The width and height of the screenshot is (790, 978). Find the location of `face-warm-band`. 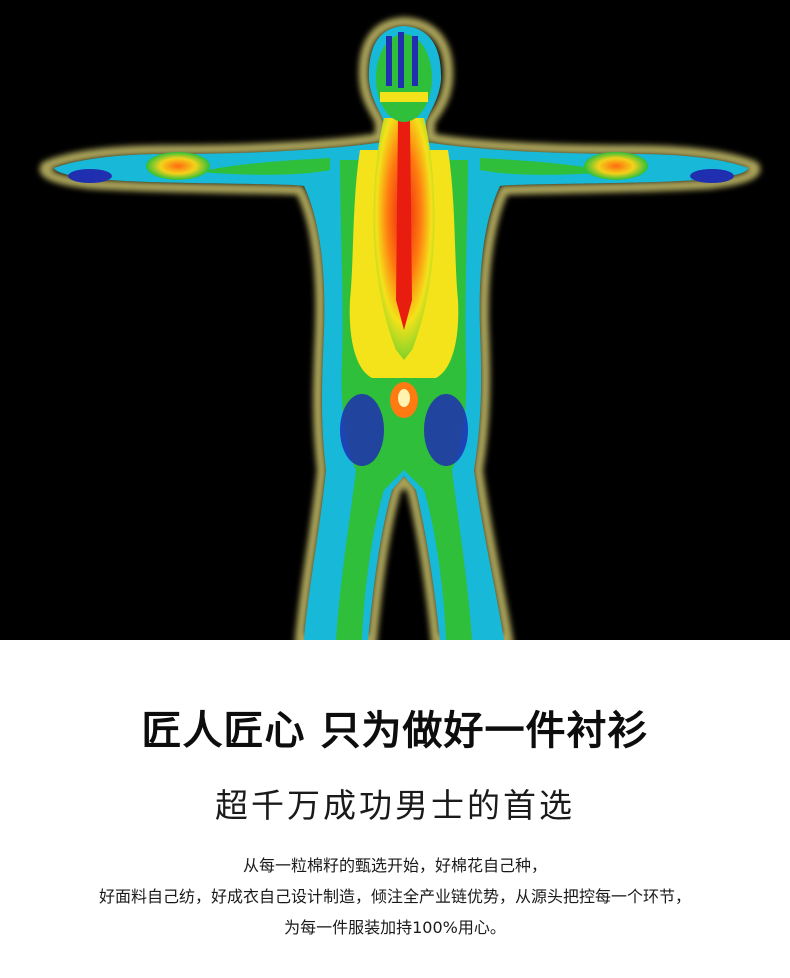

face-warm-band is located at coordinates (404, 97).